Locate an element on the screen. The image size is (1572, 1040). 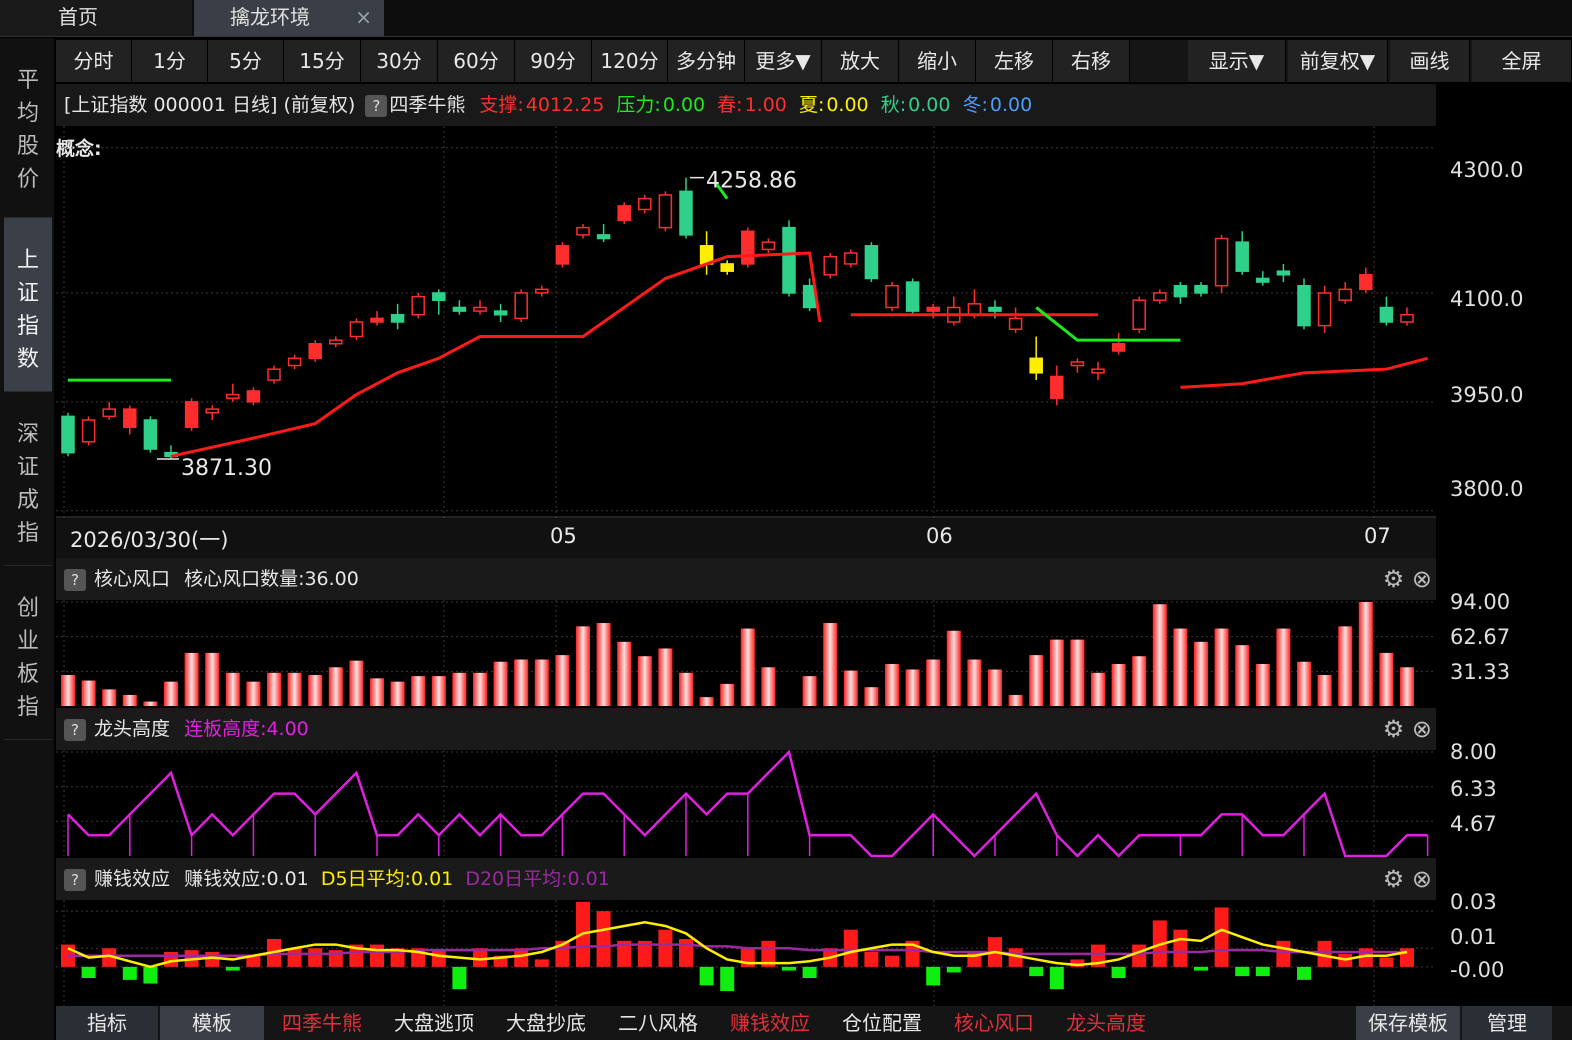
y-tick: 3800.0 is located at coordinates (1487, 489).